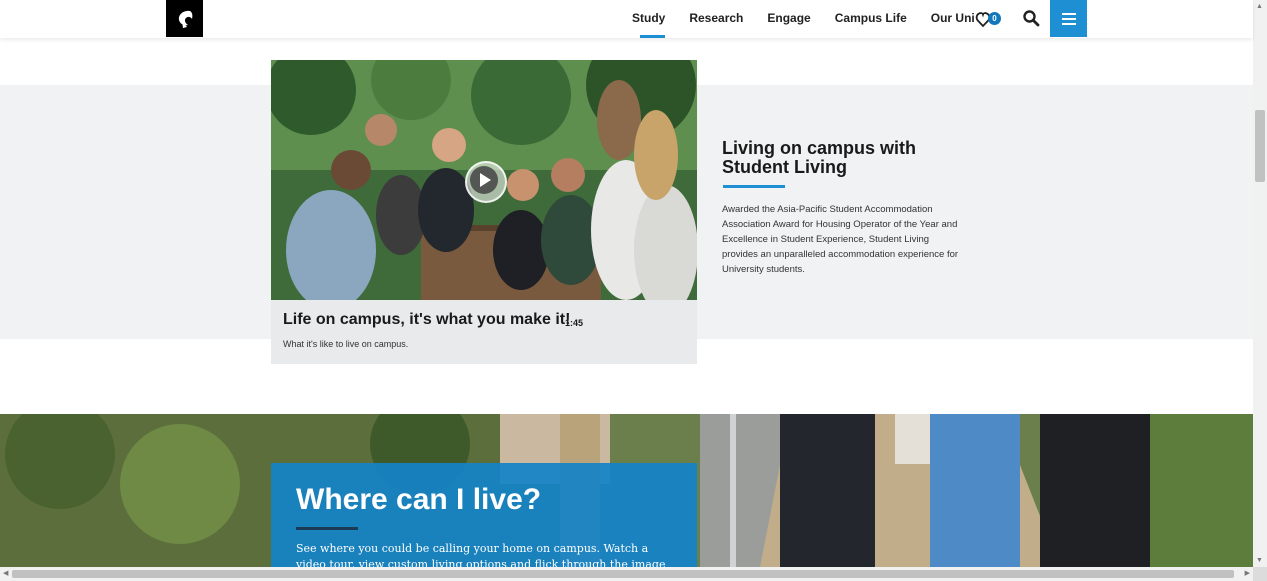  Describe the element at coordinates (426, 320) in the screenshot. I see `video-title: Life on campus, it's what you make it!` at that location.